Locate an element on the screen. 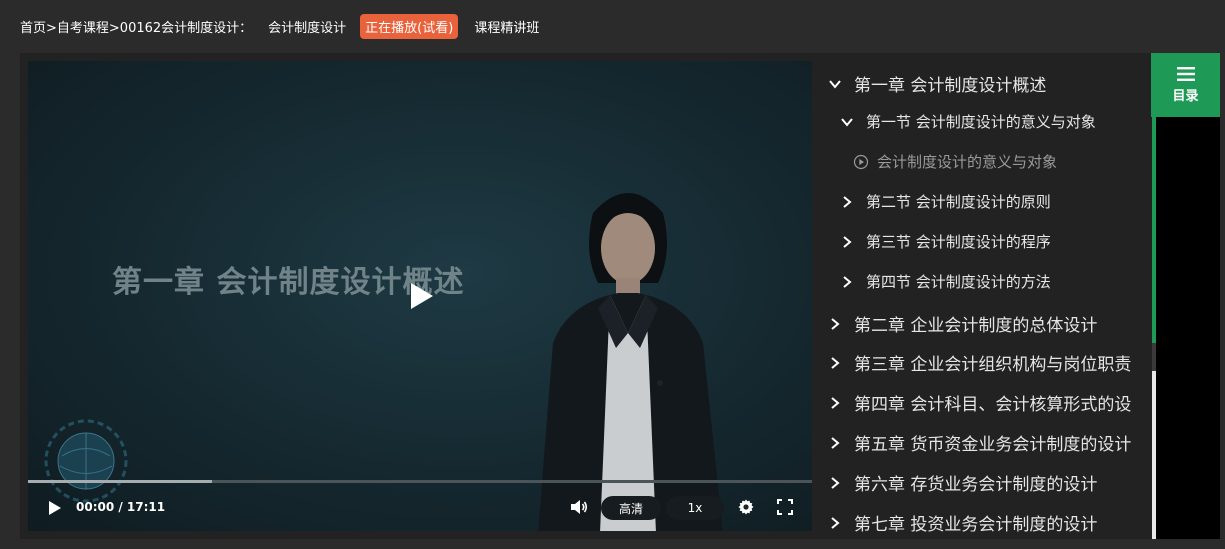 The image size is (1225, 549). side-panel-strip is located at coordinates (1188, 328).